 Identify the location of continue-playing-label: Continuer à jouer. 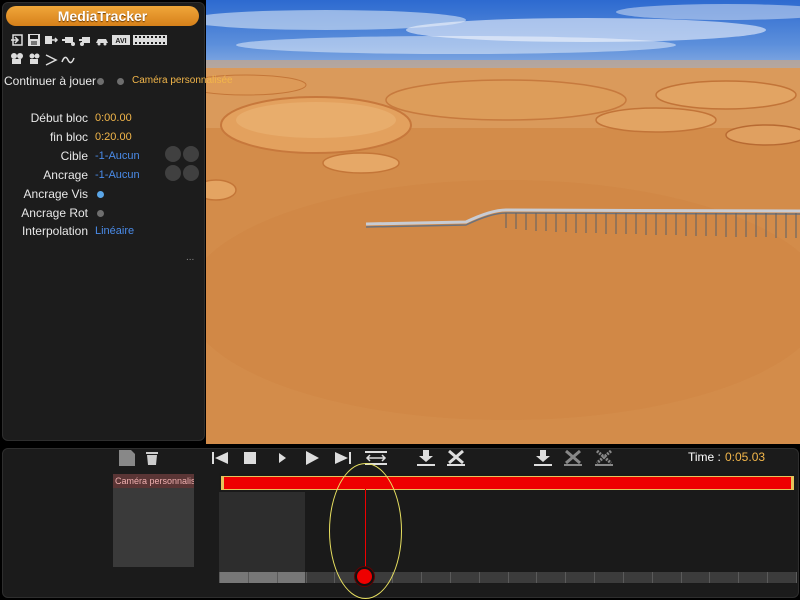
(50, 81).